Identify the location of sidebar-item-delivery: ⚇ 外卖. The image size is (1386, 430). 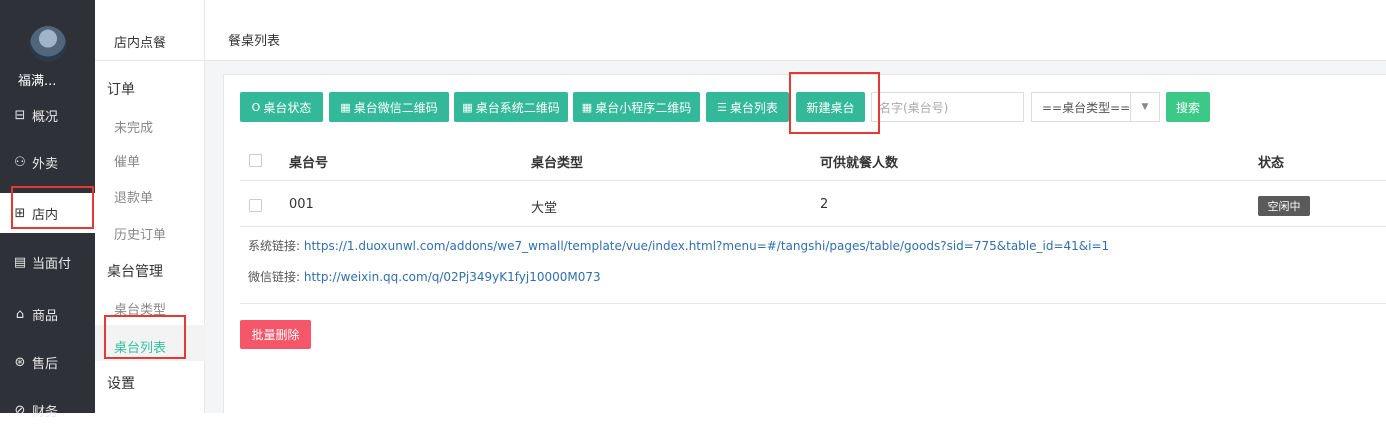
(47, 162).